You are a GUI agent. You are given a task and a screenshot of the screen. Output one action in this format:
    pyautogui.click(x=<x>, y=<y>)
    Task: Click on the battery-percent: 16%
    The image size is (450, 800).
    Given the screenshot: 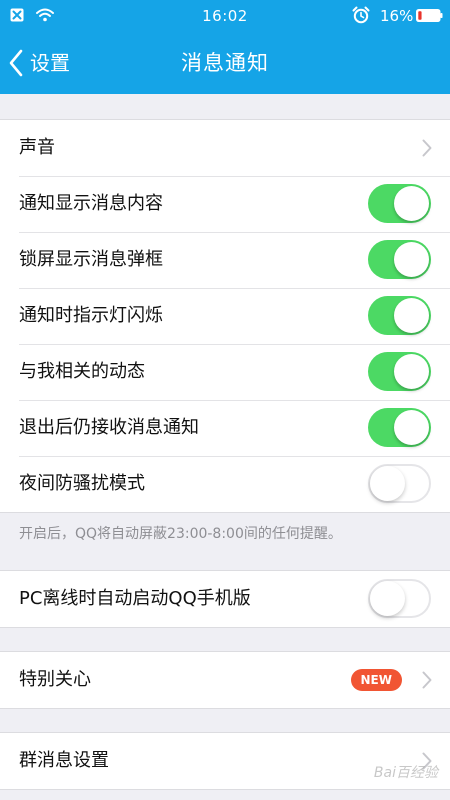 What is the action you would take?
    pyautogui.click(x=397, y=16)
    